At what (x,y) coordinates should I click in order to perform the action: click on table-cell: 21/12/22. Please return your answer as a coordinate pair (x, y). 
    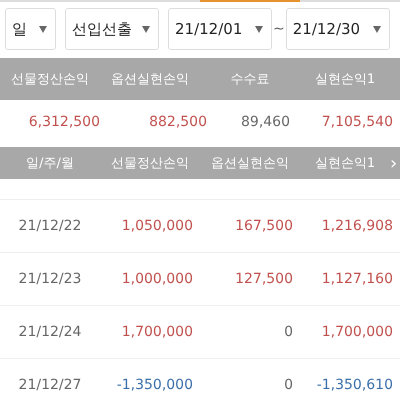
    Looking at the image, I should click on (50, 226).